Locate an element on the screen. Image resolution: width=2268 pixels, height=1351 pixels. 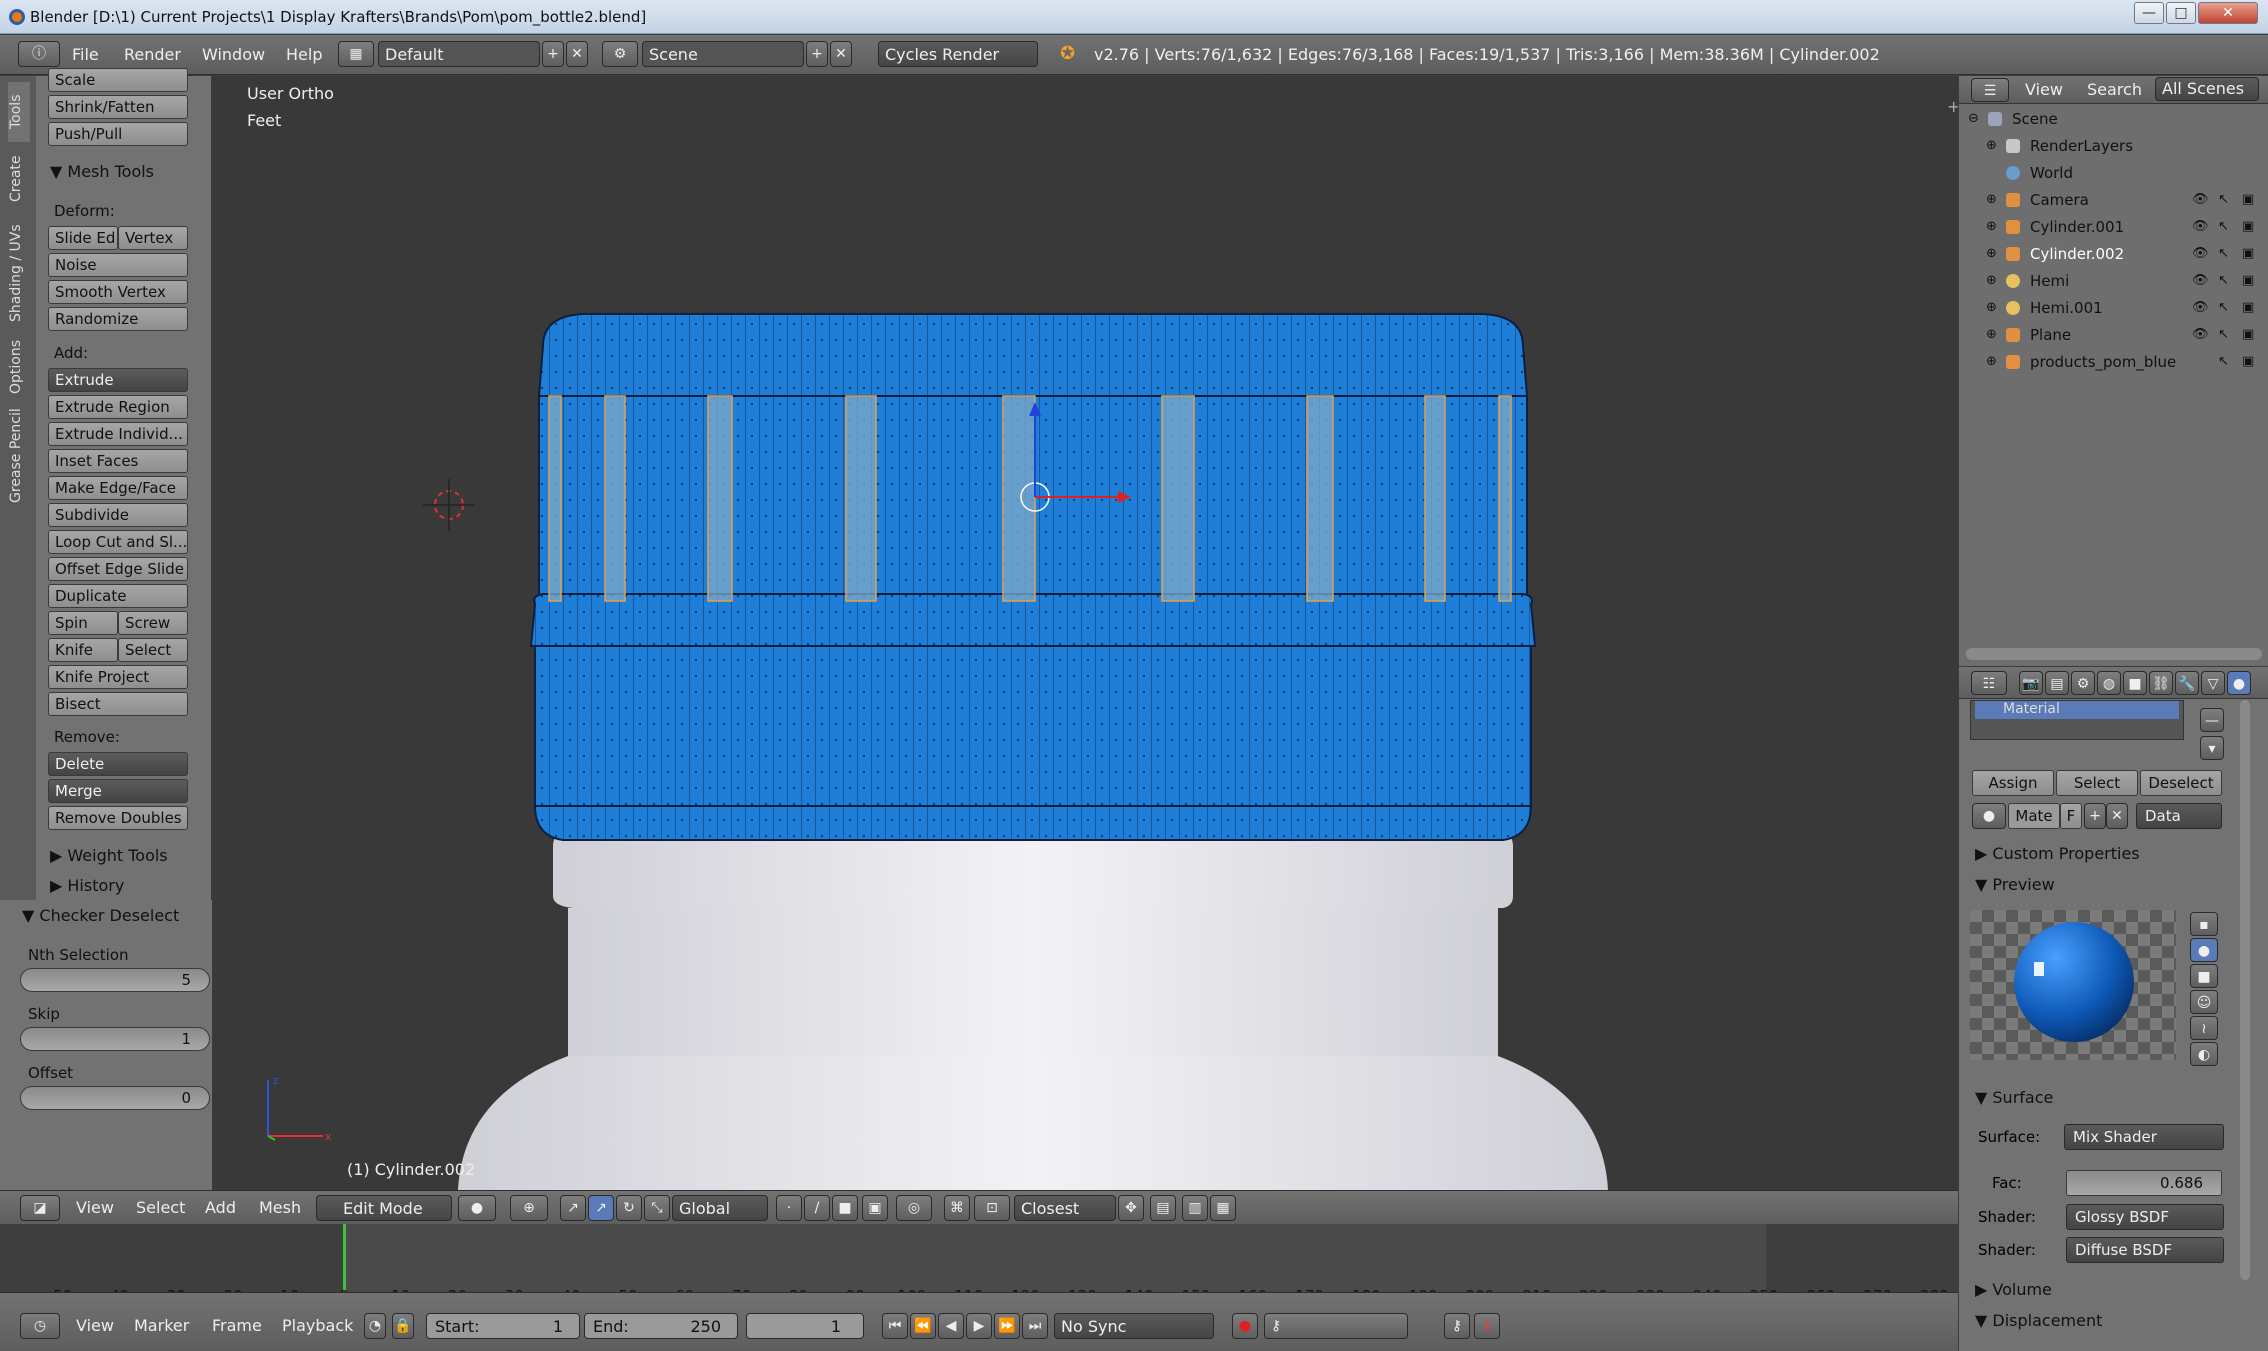
screen-layout-icon: ▦ is located at coordinates (356, 54).